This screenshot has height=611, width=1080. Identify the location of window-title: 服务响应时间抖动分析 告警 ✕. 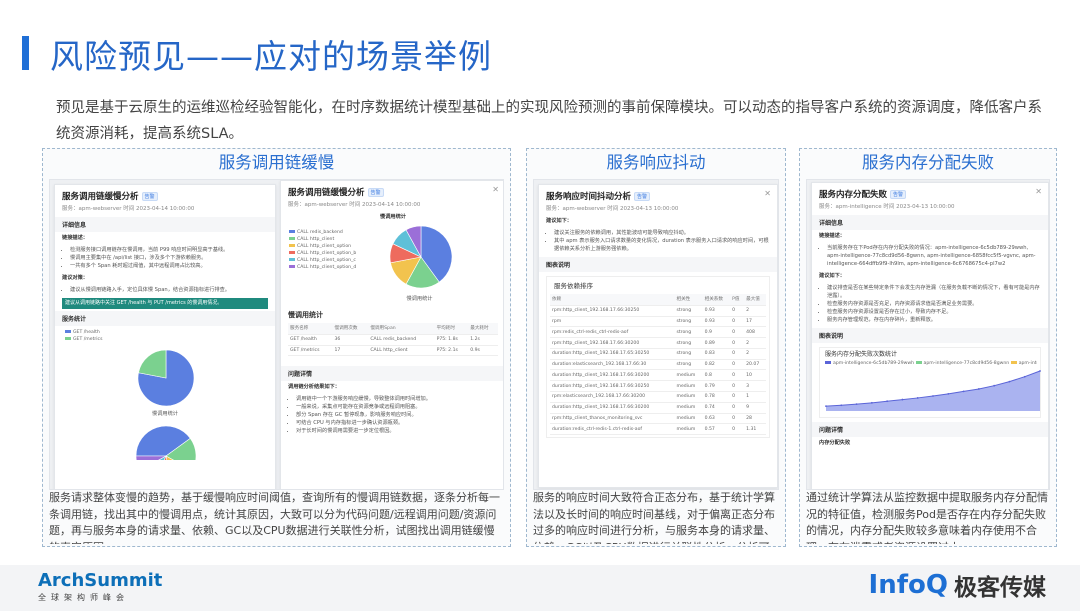
(658, 195).